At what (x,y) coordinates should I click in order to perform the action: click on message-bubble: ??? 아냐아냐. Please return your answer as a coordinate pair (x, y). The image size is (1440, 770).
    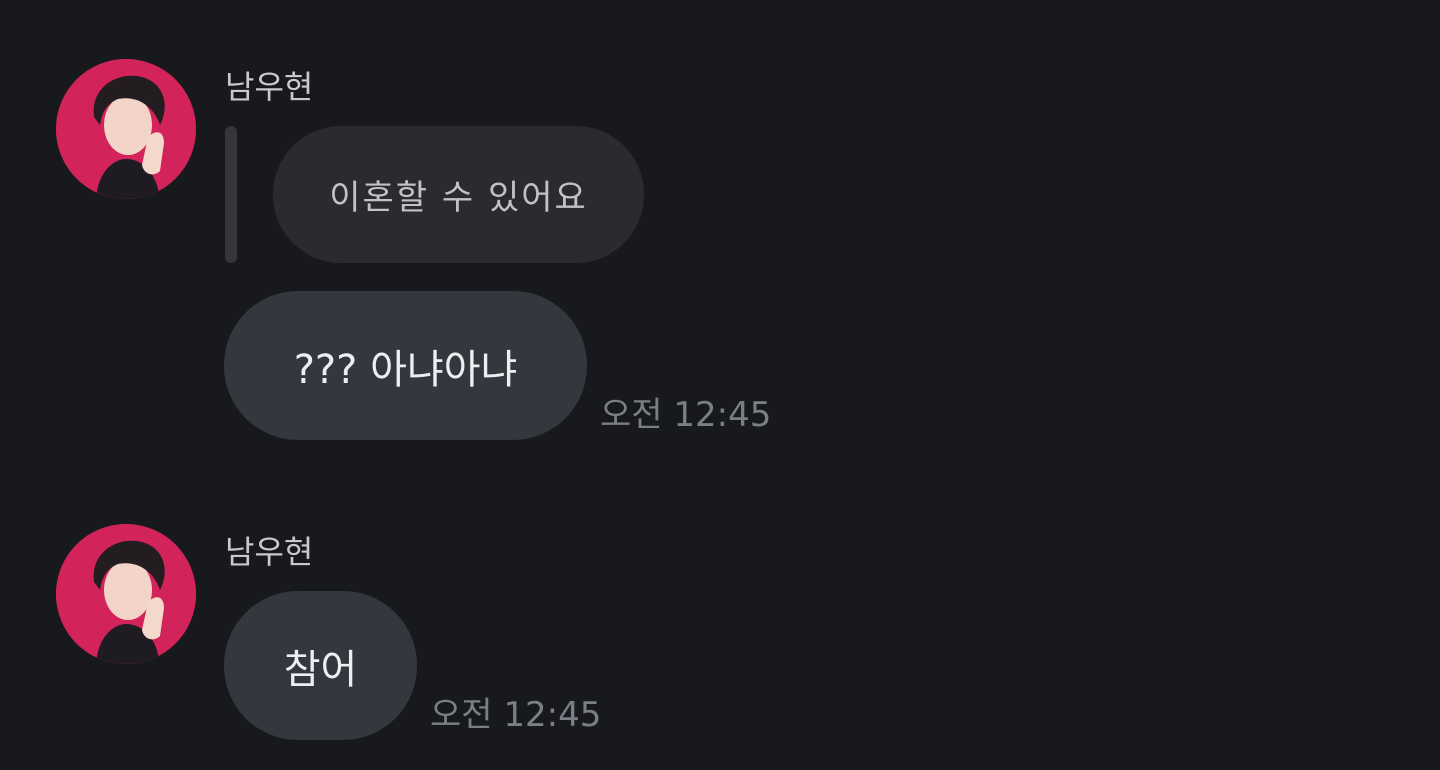
    Looking at the image, I should click on (405, 365).